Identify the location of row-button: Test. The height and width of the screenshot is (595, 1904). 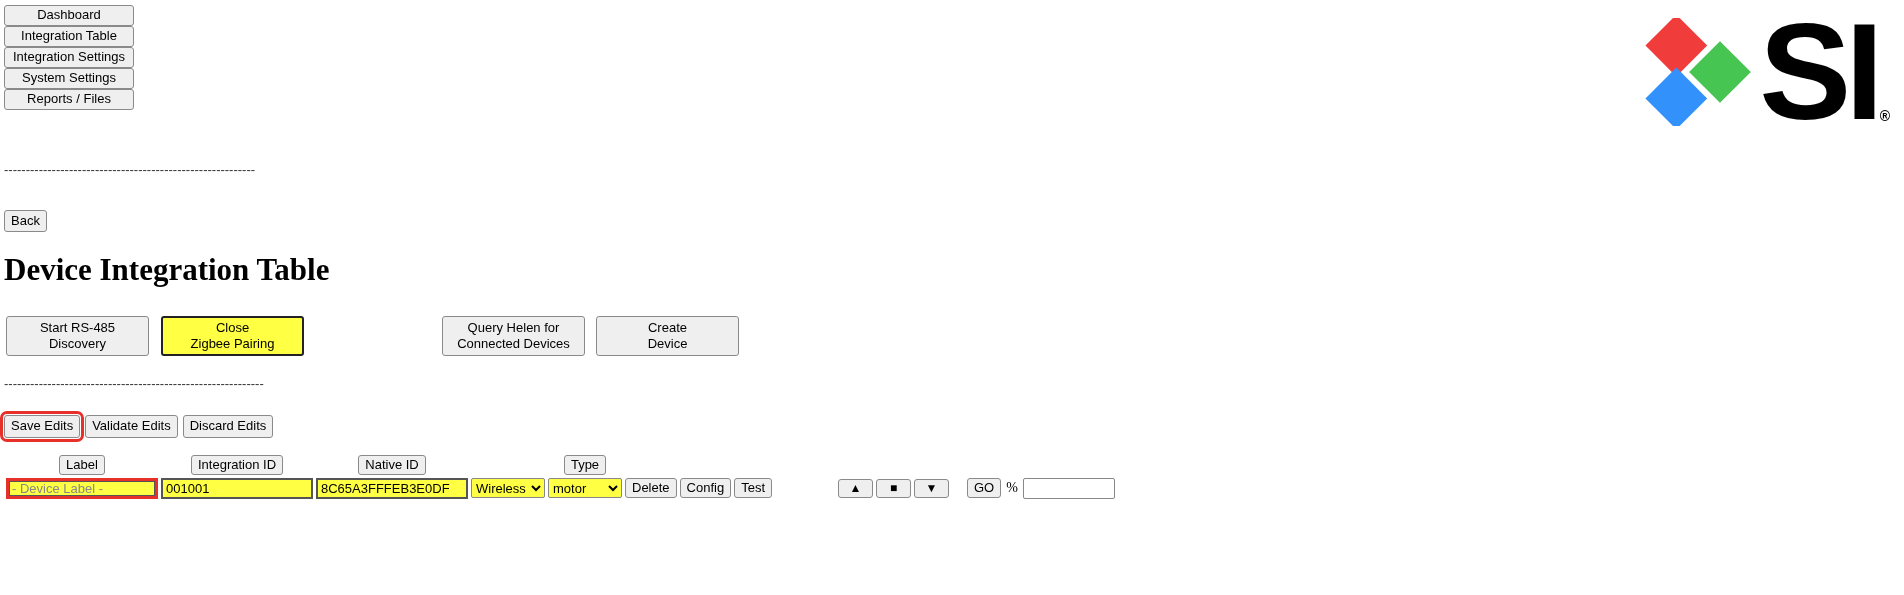
(753, 488).